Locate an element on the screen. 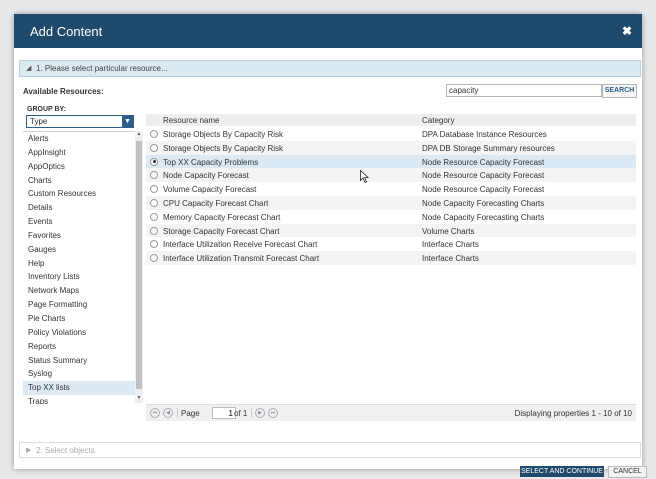 The image size is (656, 479). available-resources-label: Available Resources: is located at coordinates (63, 91).